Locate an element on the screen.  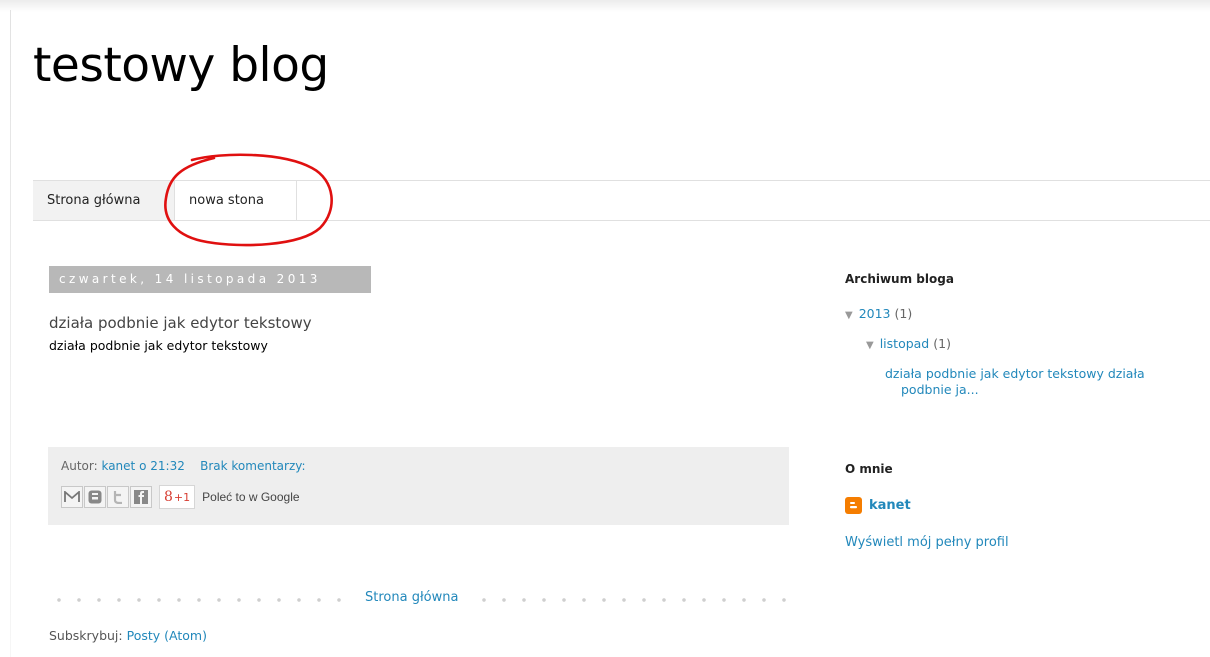
pager-dots-left is located at coordinates (199, 600).